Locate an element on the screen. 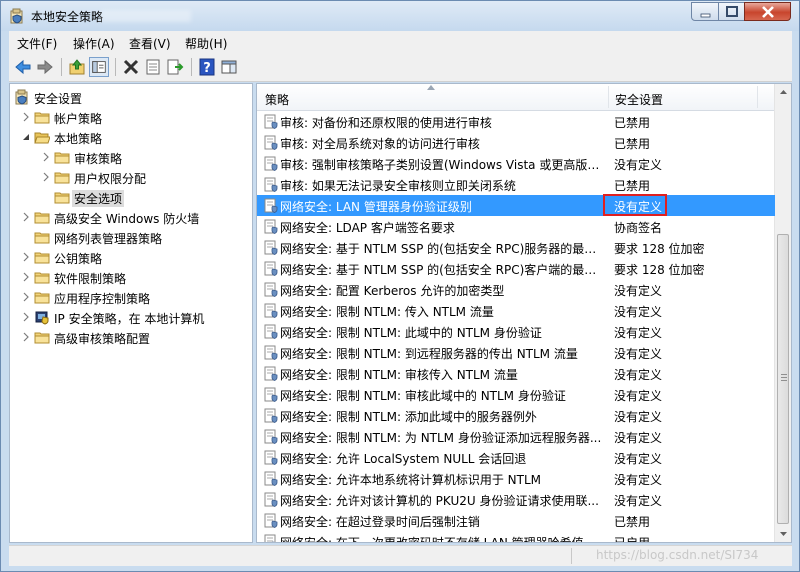 This screenshot has width=800, height=572. tree-node: 用户权限分配 is located at coordinates (131, 177).